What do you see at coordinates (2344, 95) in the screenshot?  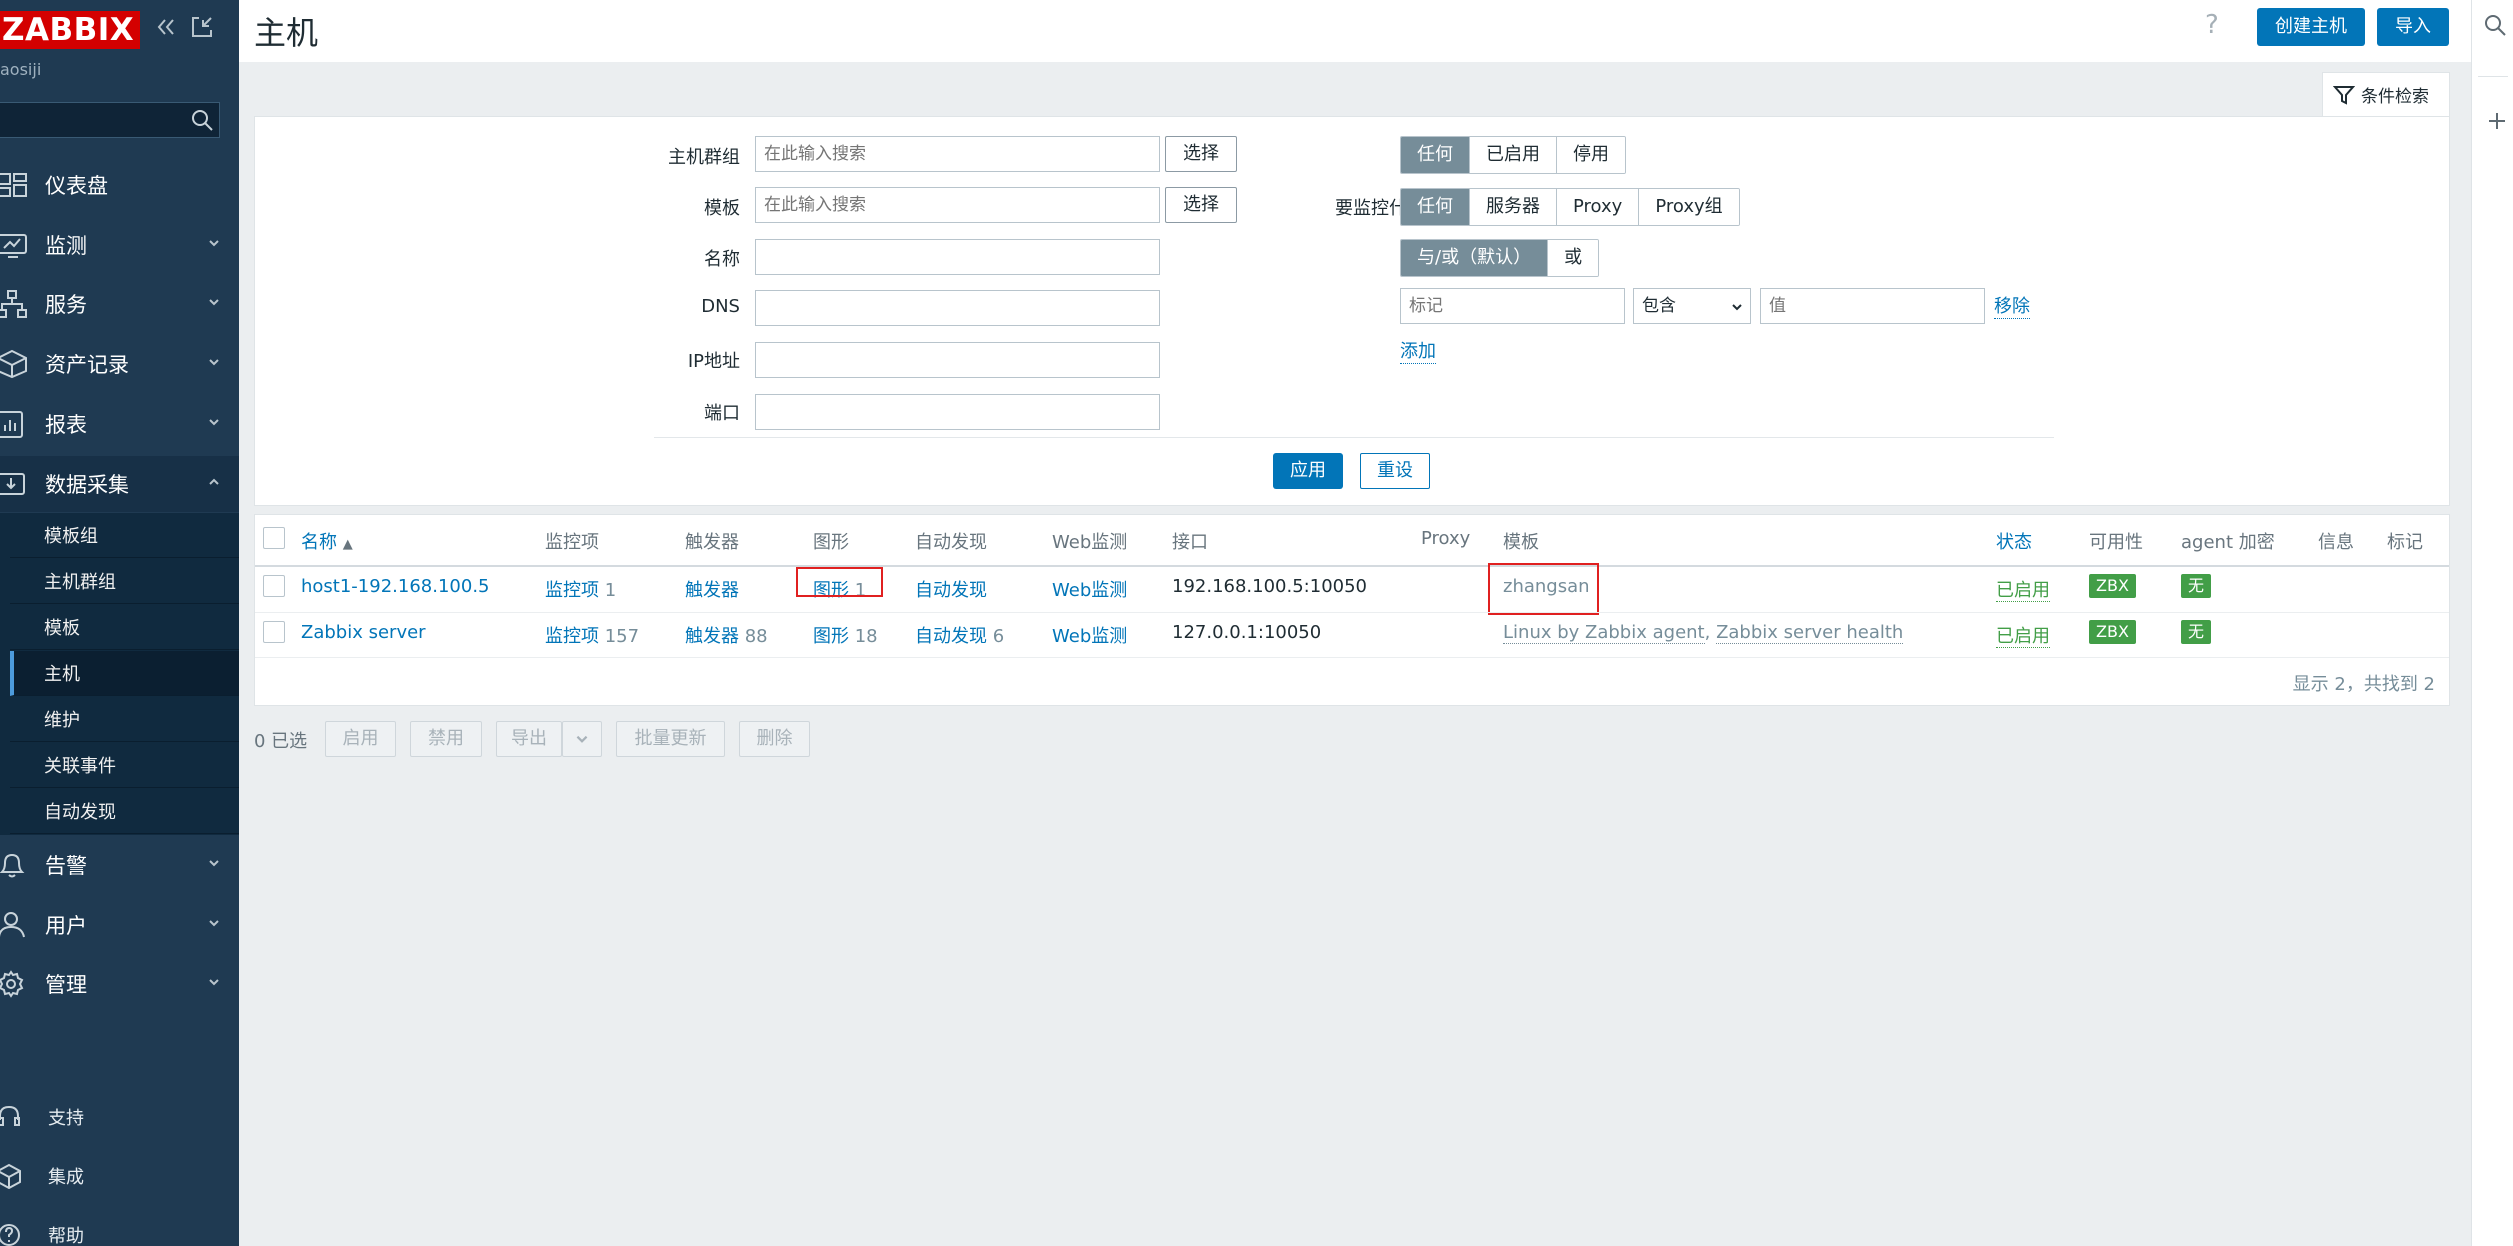 I see `filter-icon` at bounding box center [2344, 95].